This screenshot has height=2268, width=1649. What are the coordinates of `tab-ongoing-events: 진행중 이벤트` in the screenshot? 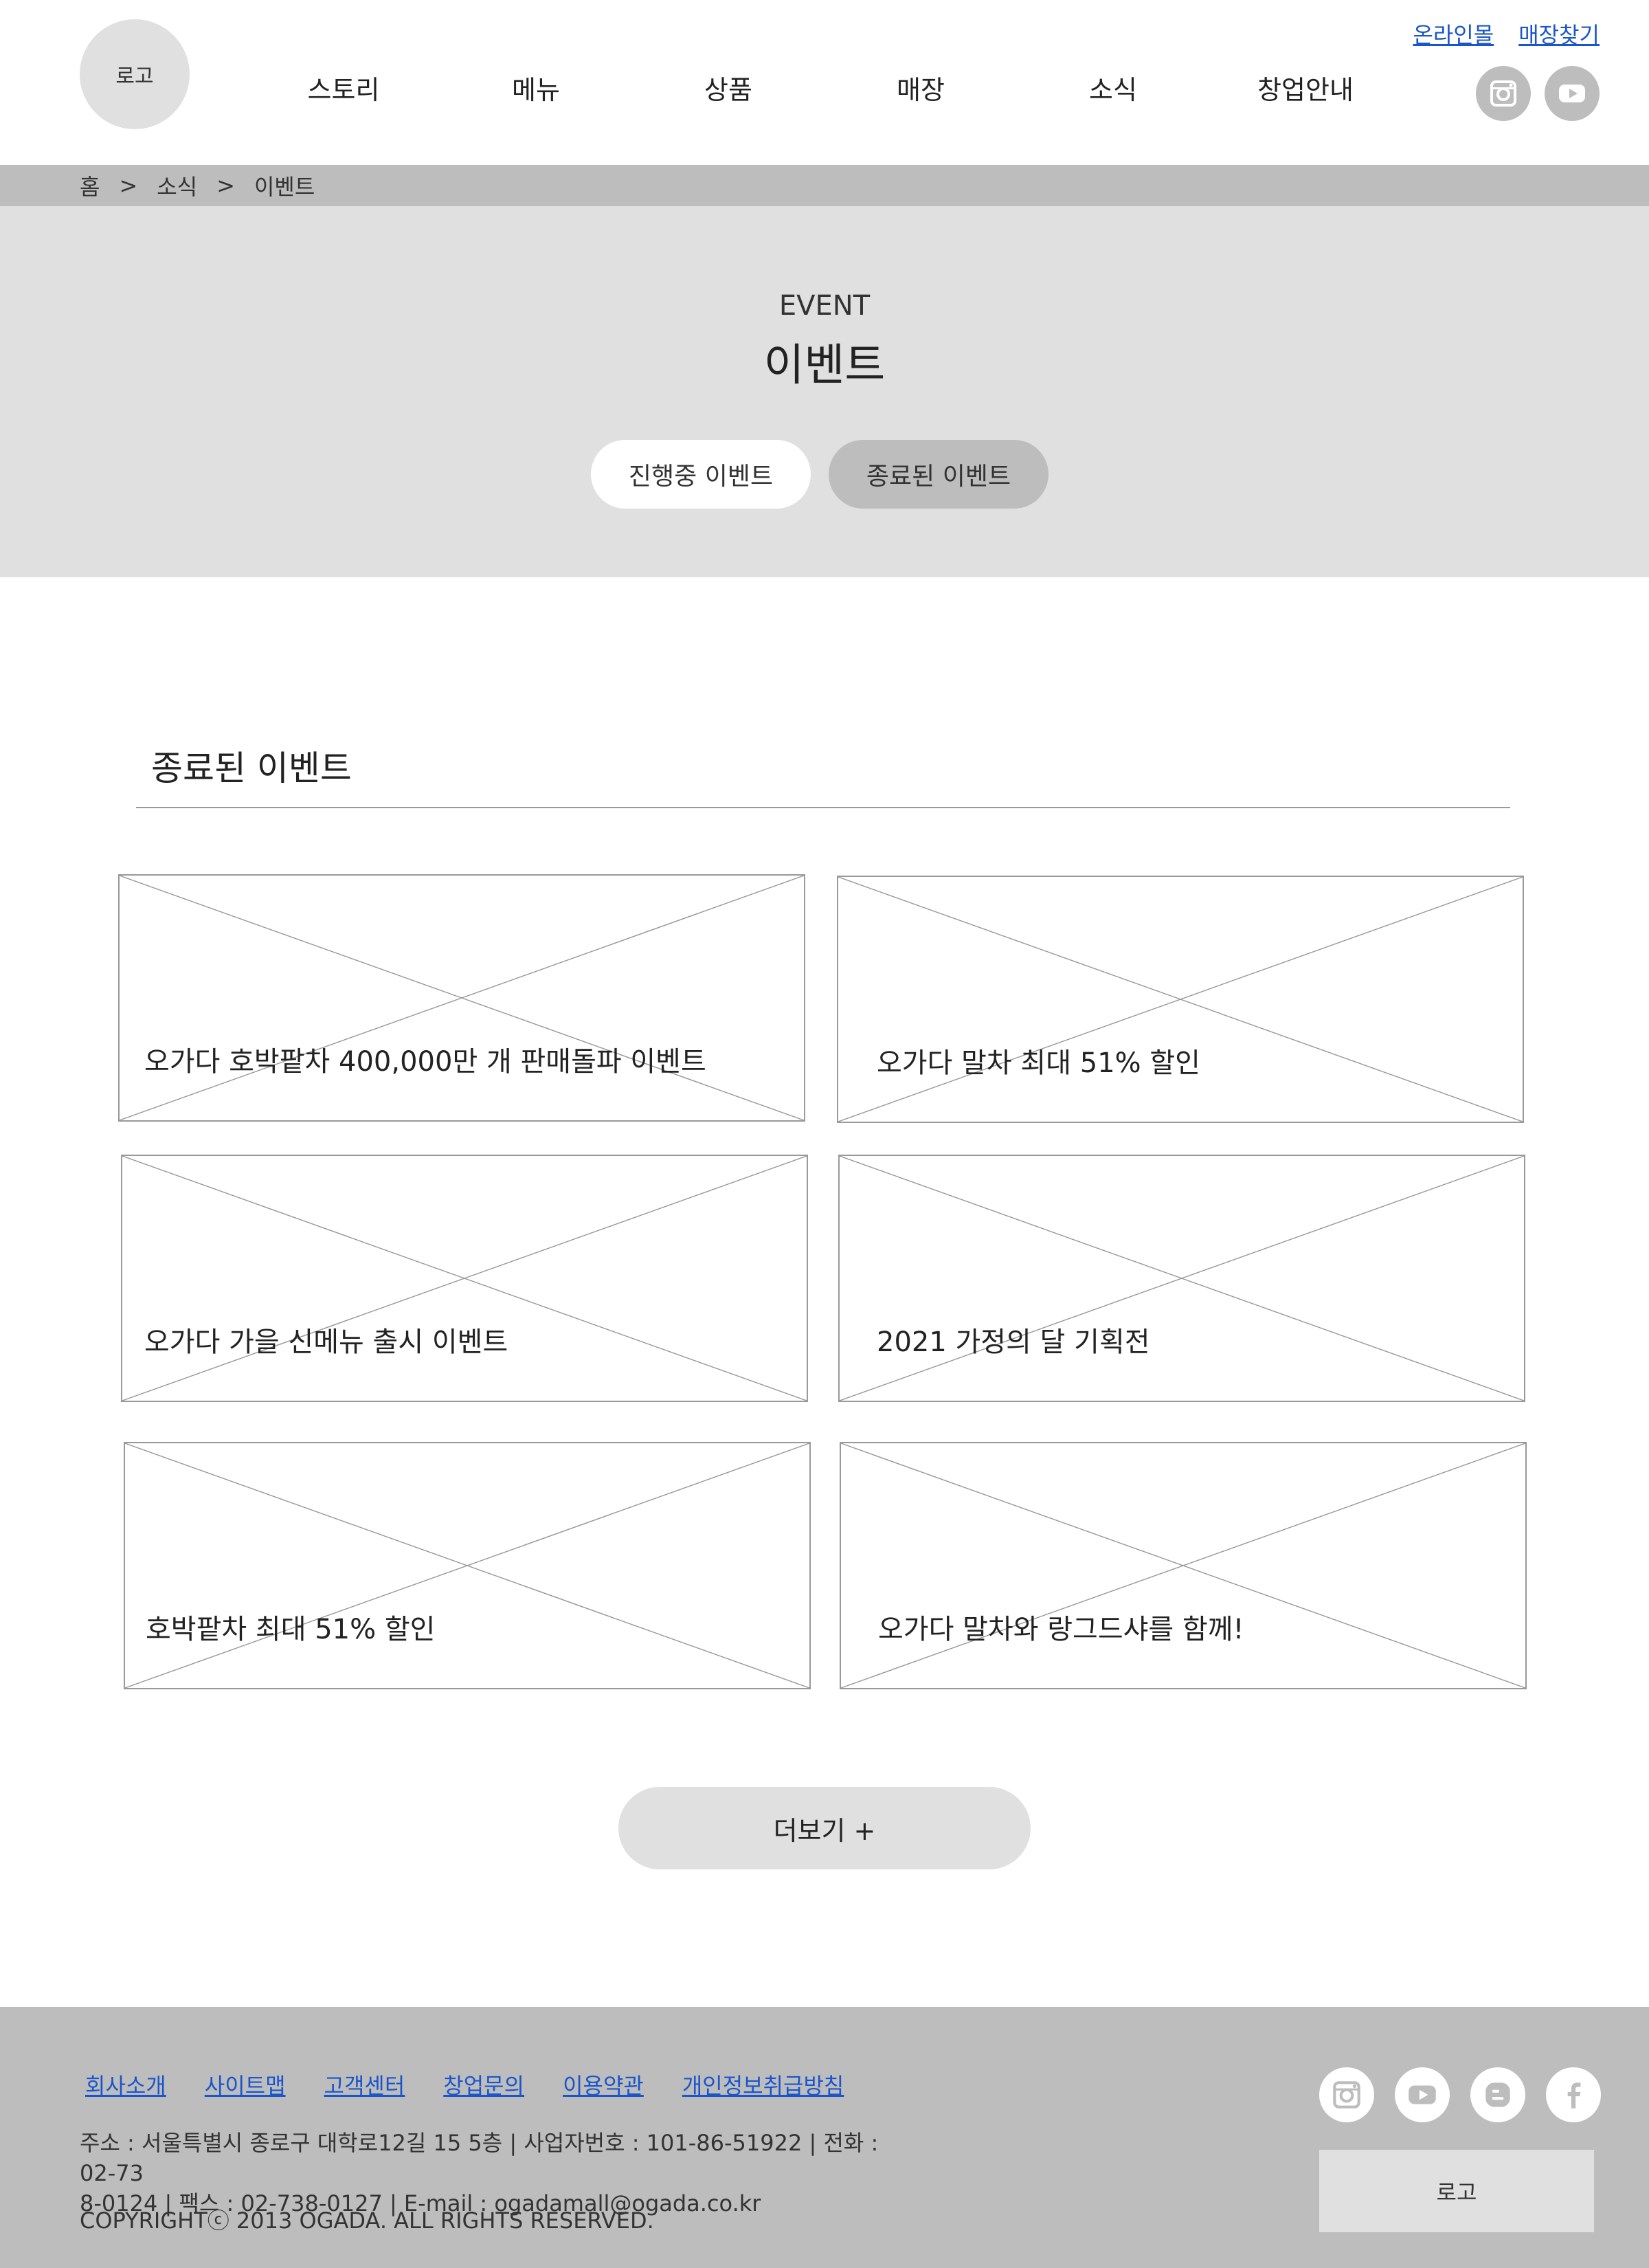 It's located at (701, 475).